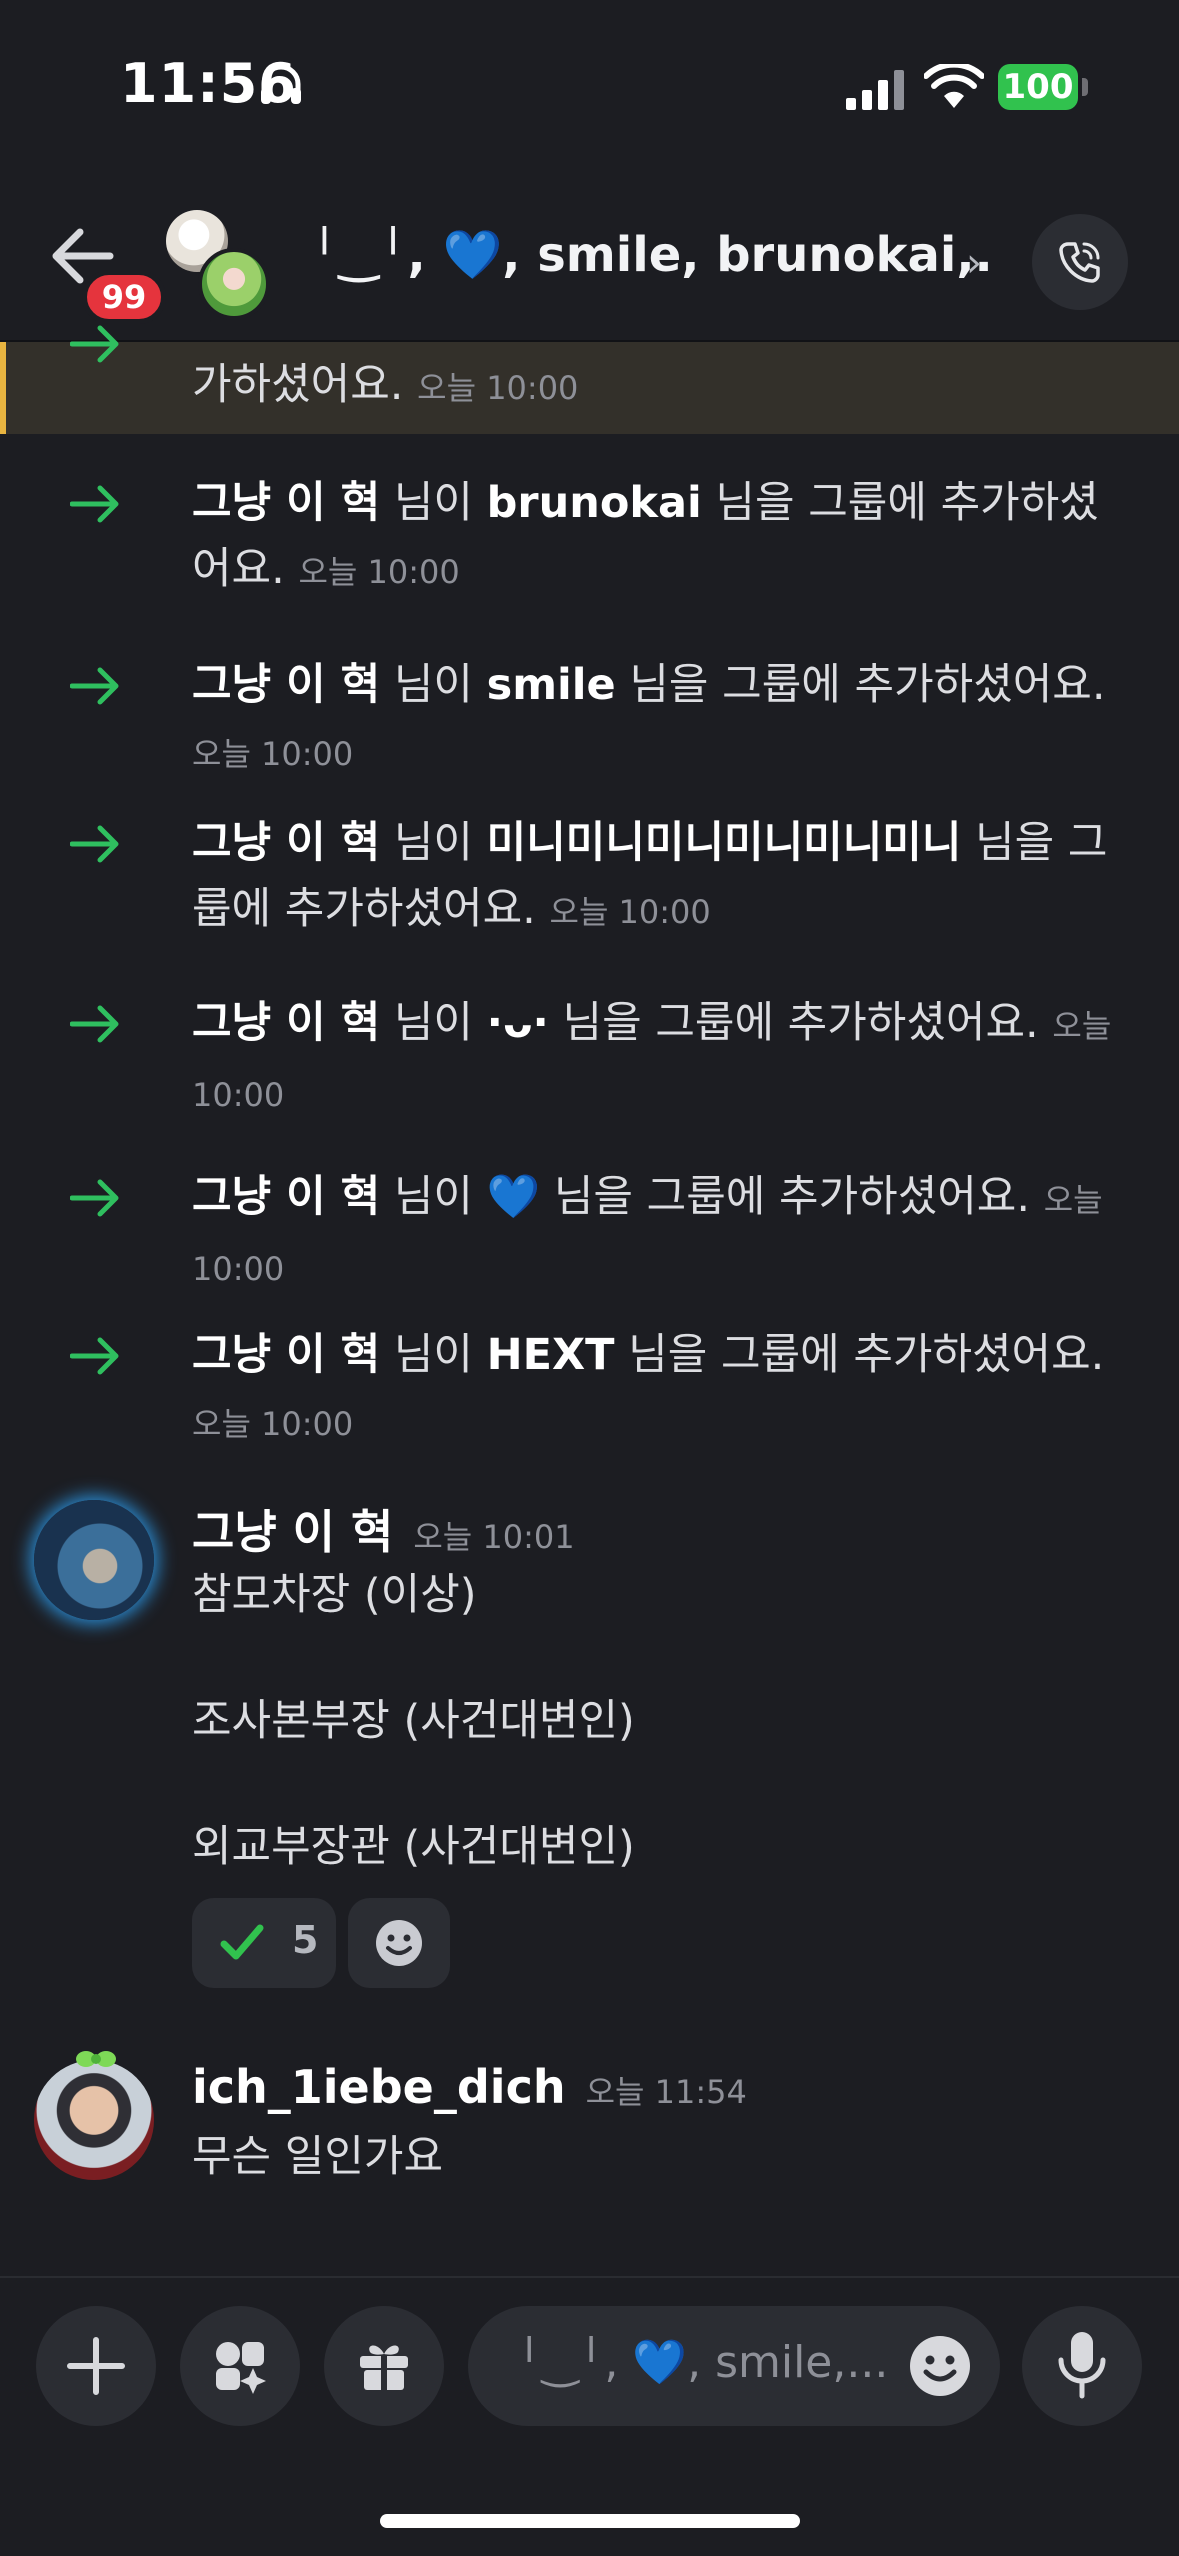 This screenshot has height=2556, width=1179. Describe the element at coordinates (334, 1595) in the screenshot. I see `message-line: 참모차장 (이상)` at that location.